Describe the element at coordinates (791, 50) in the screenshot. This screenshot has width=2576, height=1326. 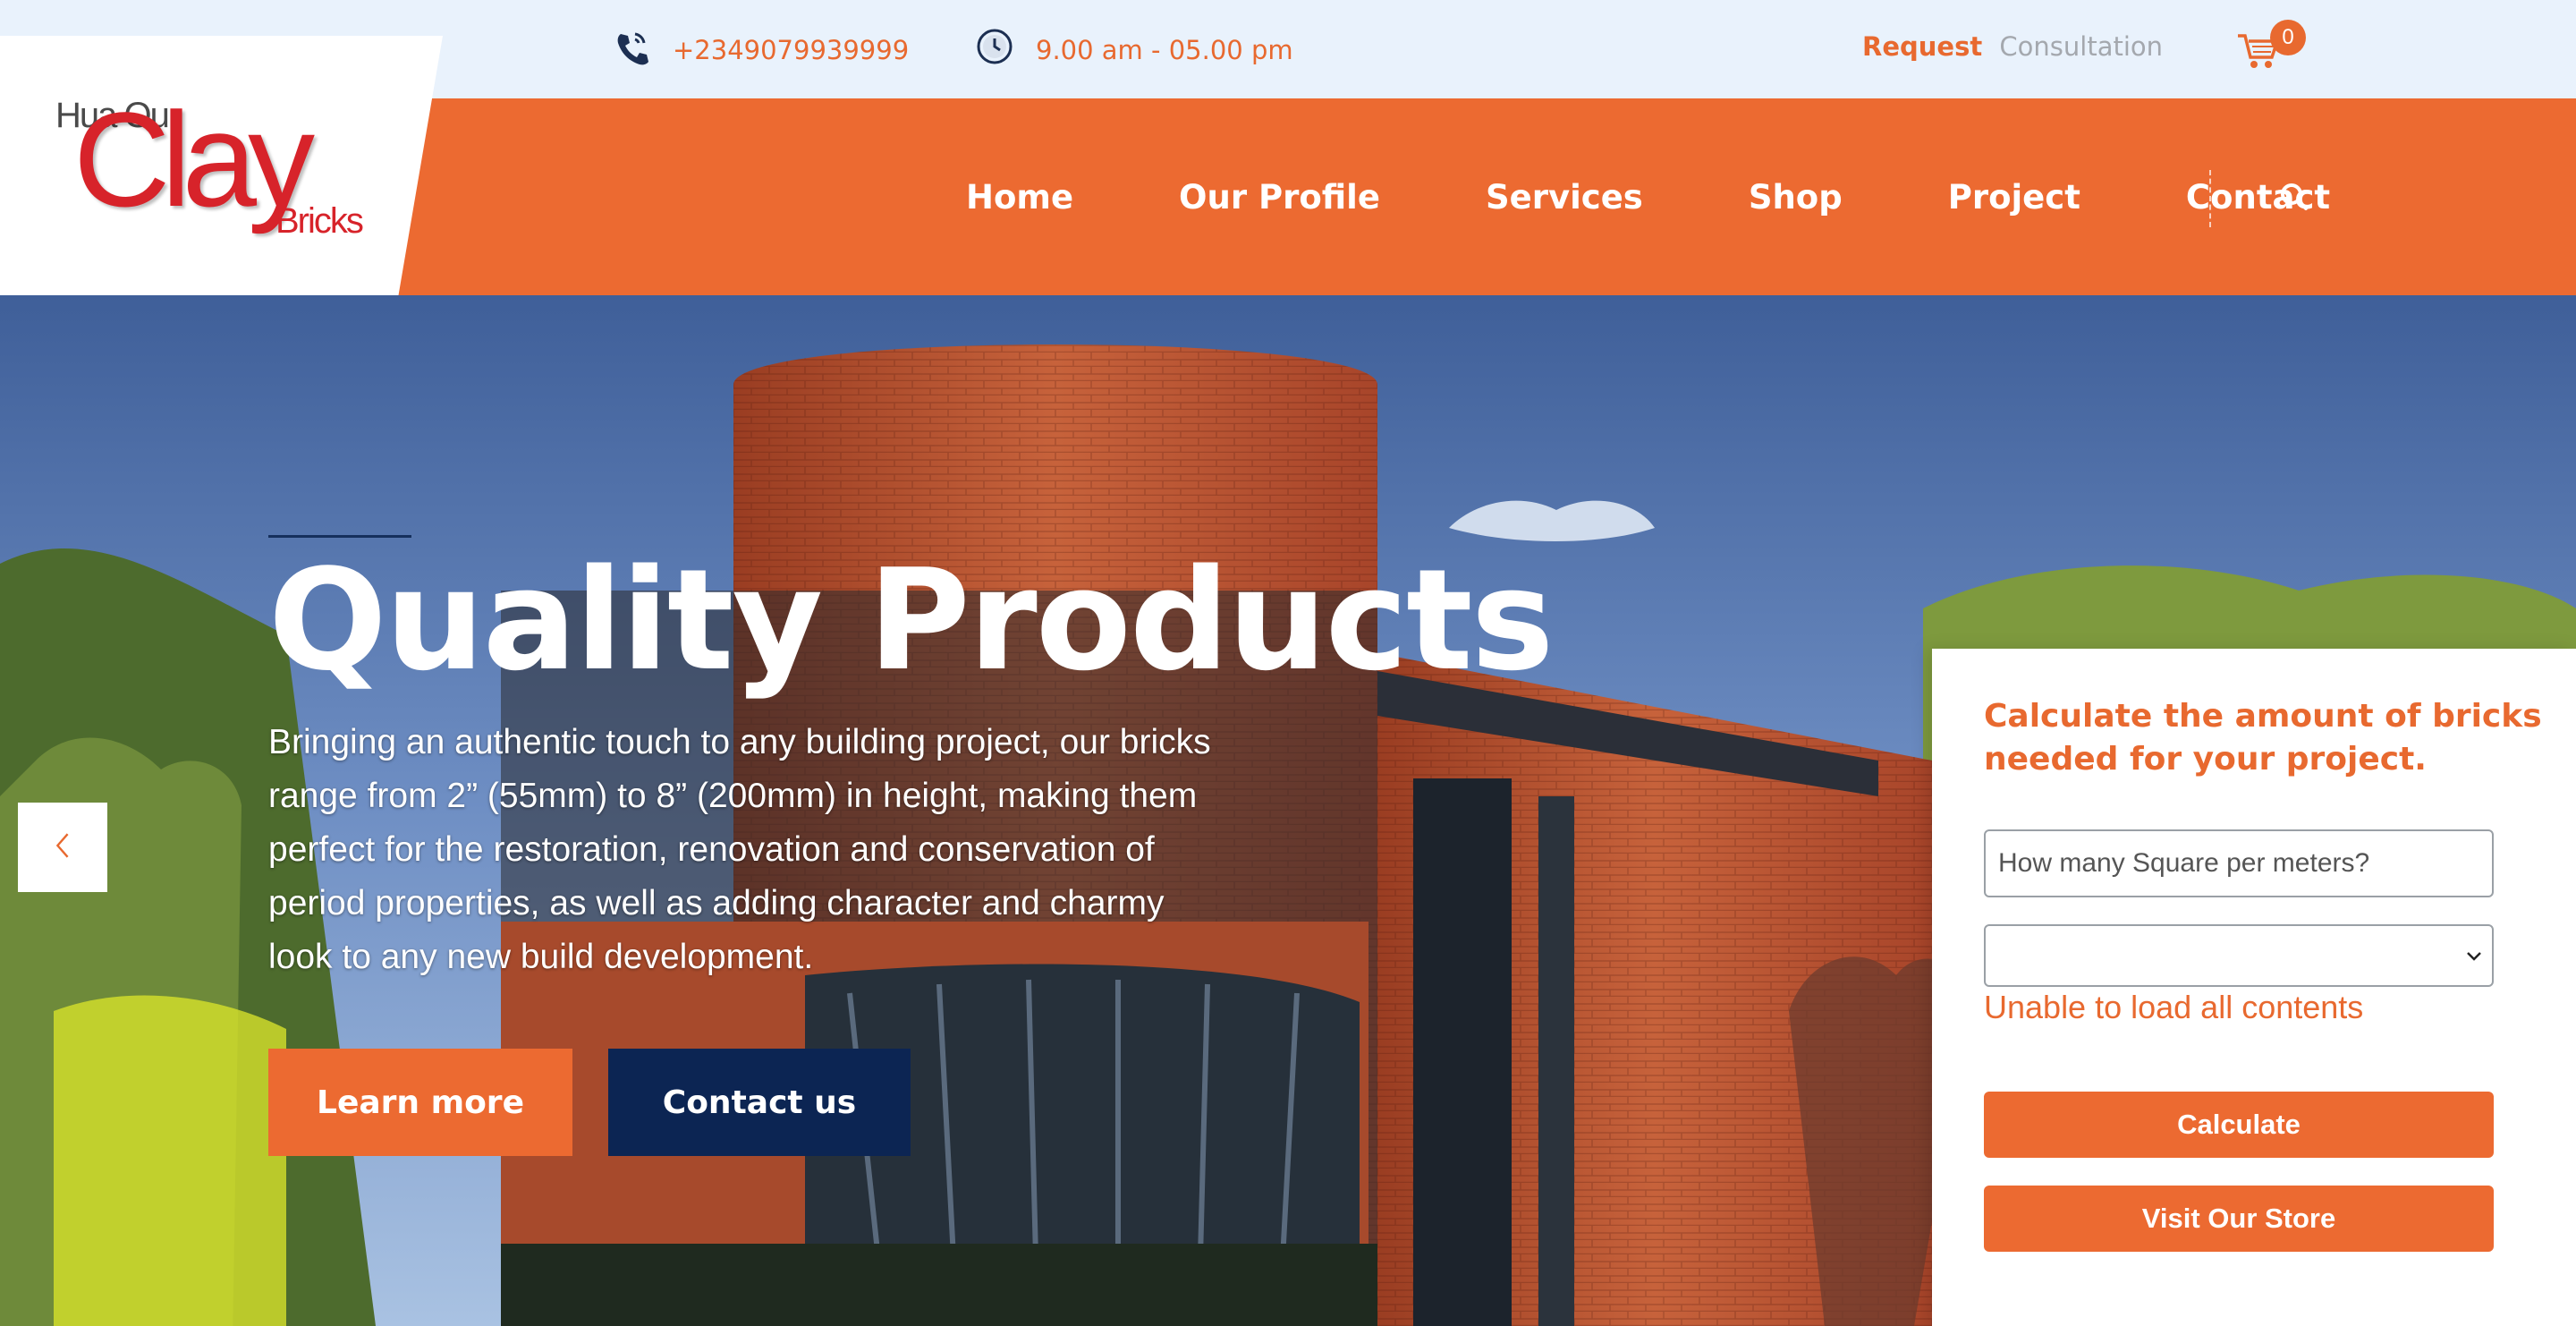
I see `phone-number: +2349079939999` at that location.